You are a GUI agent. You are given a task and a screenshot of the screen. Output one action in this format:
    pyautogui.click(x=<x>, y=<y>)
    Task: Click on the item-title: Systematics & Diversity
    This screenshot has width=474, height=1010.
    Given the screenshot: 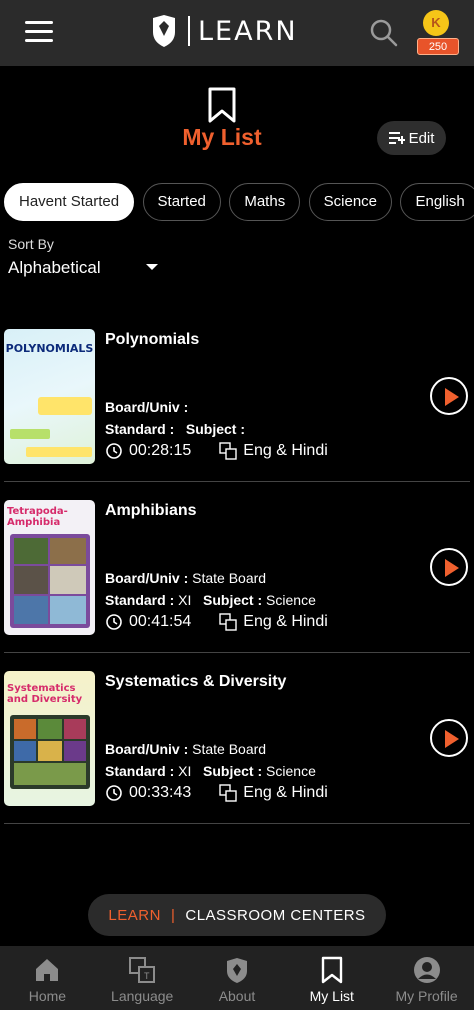 What is the action you would take?
    pyautogui.click(x=195, y=682)
    